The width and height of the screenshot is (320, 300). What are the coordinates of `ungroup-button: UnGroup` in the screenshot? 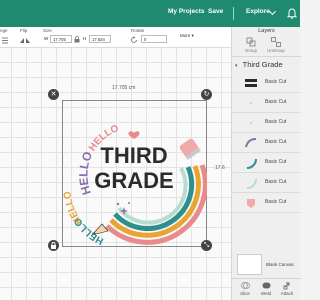 It's located at (276, 45).